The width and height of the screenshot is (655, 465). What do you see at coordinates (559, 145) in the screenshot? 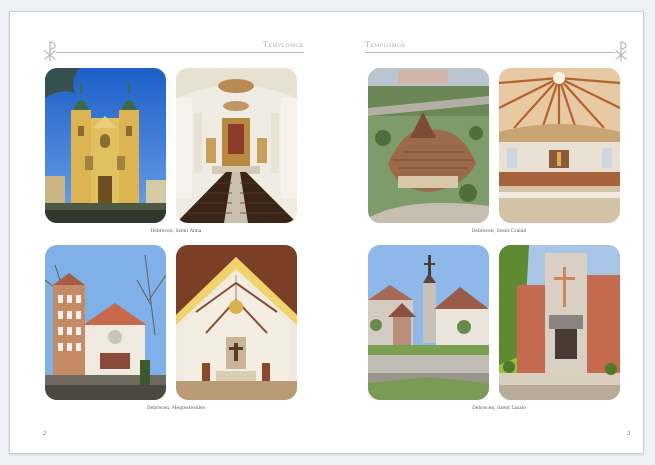
I see `photo-szent-csalad-interior` at bounding box center [559, 145].